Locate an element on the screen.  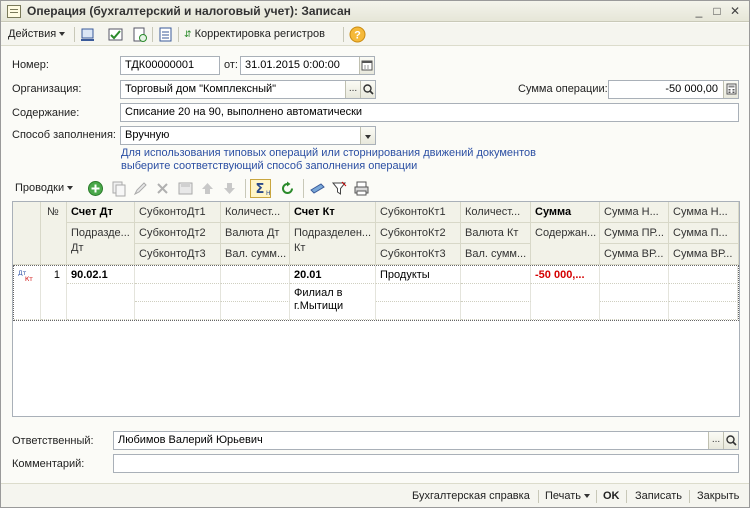
row-content is located at coordinates (565, 302).